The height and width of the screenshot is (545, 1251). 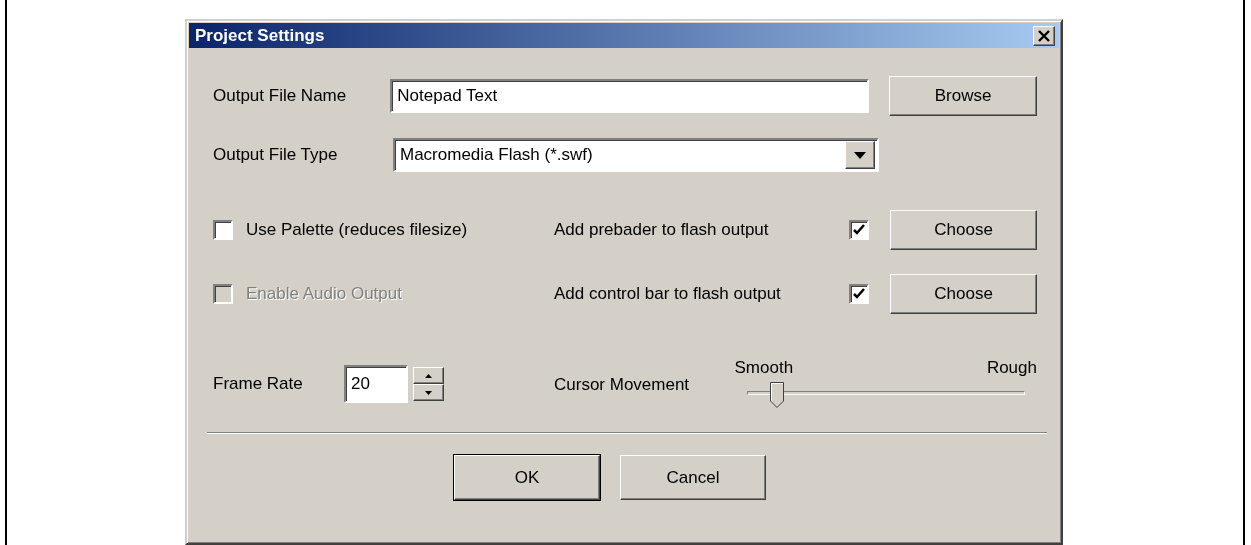 I want to click on field-label: Output File Type, so click(x=276, y=155).